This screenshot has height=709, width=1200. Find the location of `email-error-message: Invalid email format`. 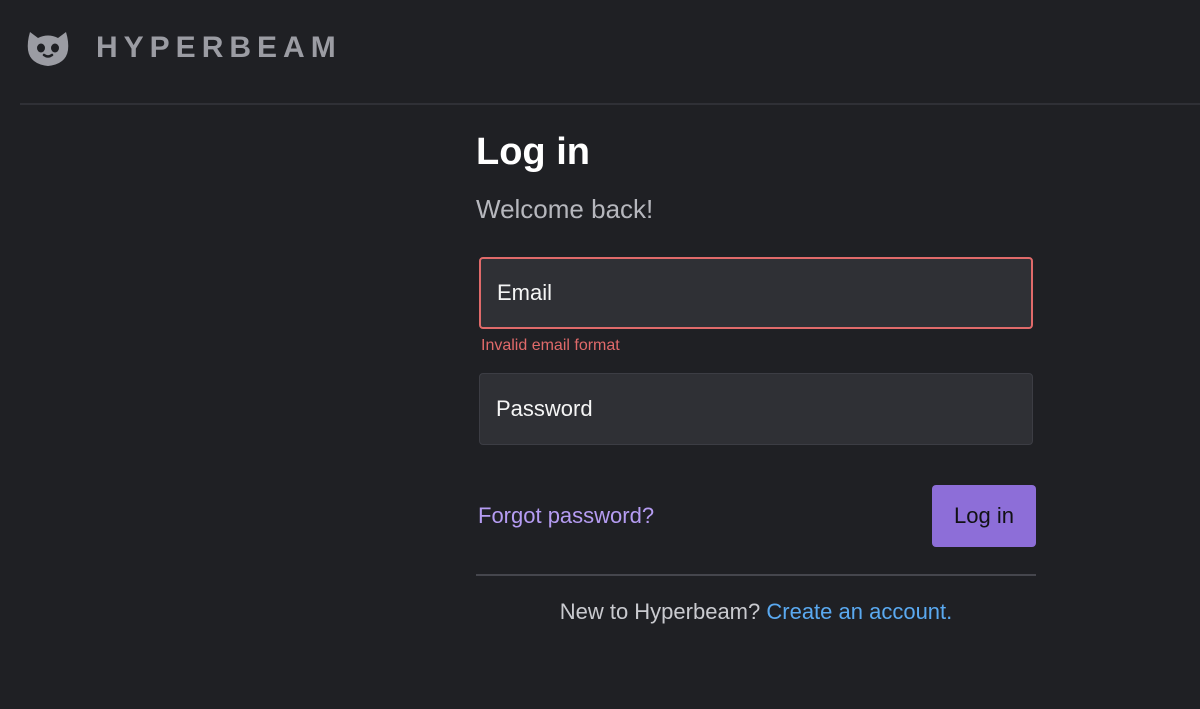

email-error-message: Invalid email format is located at coordinates (550, 345).